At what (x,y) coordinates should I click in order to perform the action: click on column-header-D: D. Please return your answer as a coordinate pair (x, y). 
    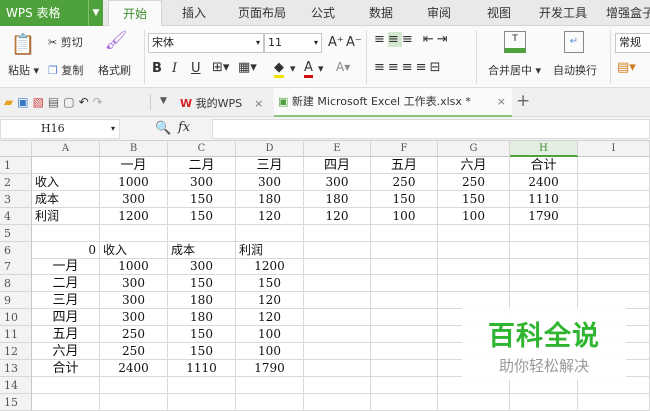
    Looking at the image, I should click on (270, 149).